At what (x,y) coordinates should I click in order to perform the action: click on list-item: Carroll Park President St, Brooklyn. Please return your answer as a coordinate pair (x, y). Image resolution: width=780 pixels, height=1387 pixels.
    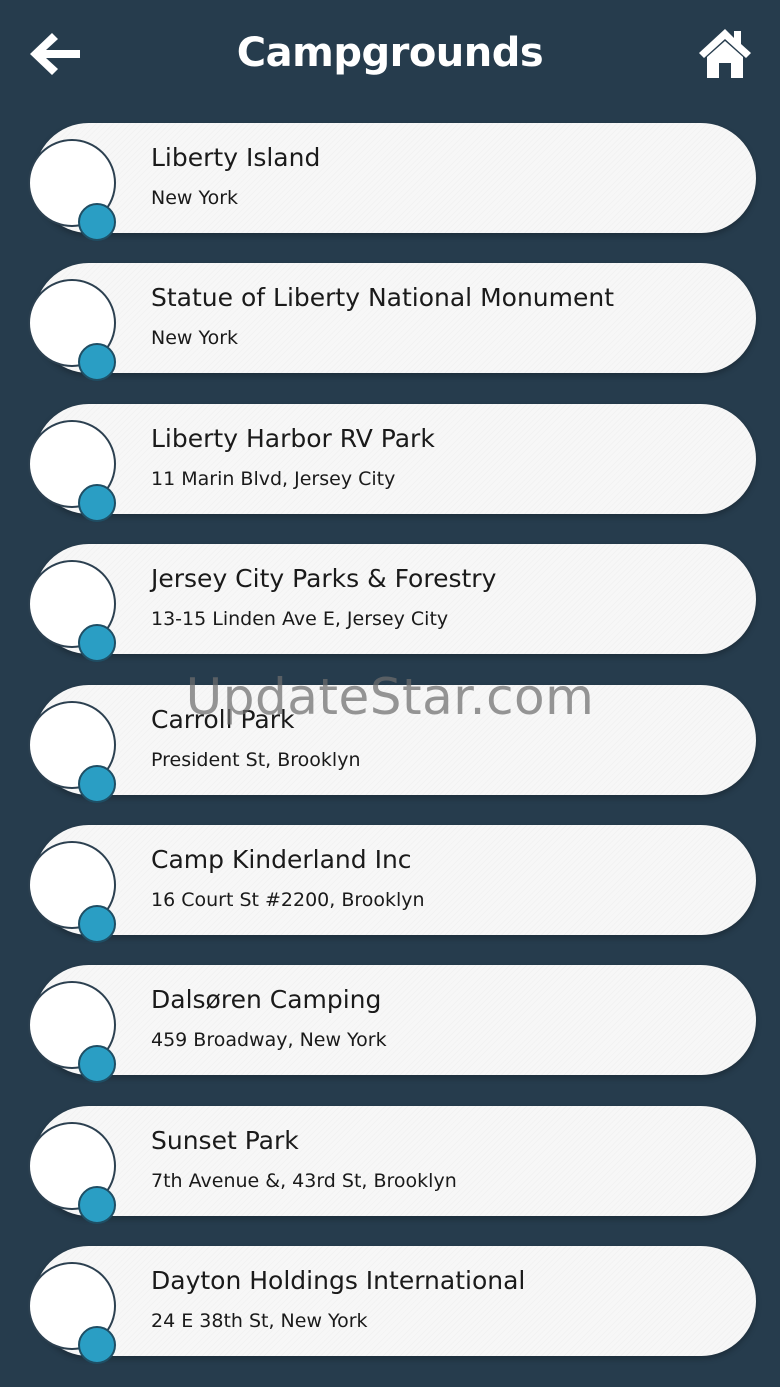
    Looking at the image, I should click on (390, 744).